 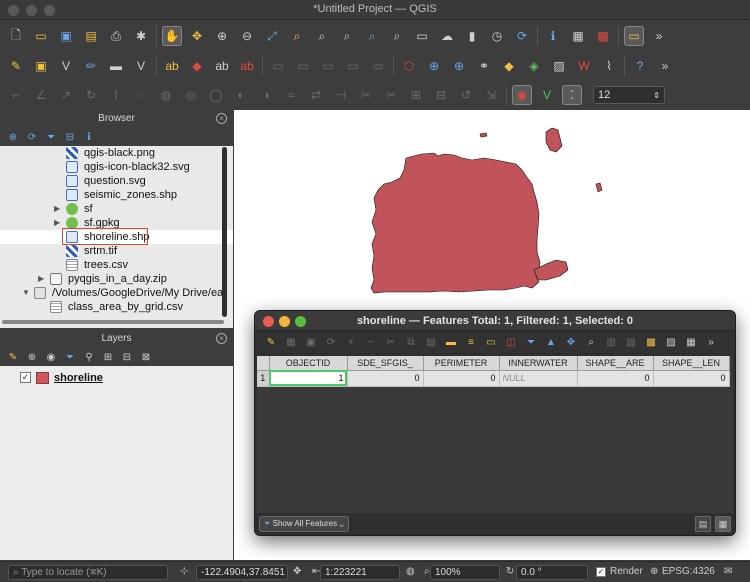 What do you see at coordinates (191, 95) in the screenshot?
I see `fill-ring-icon: ◎` at bounding box center [191, 95].